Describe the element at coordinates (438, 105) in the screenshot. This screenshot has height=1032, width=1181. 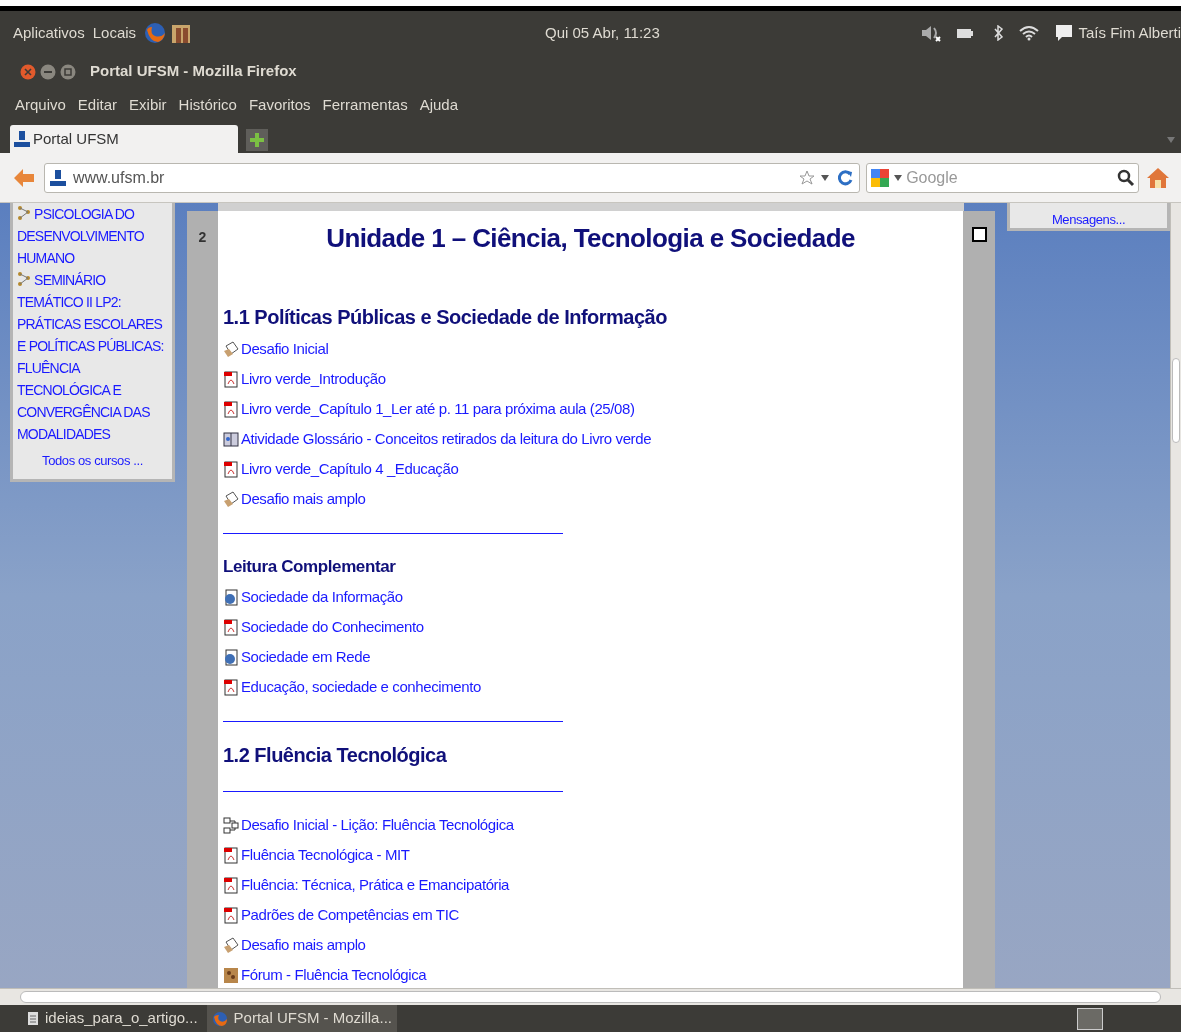
I see `menu-item: Ajuda` at that location.